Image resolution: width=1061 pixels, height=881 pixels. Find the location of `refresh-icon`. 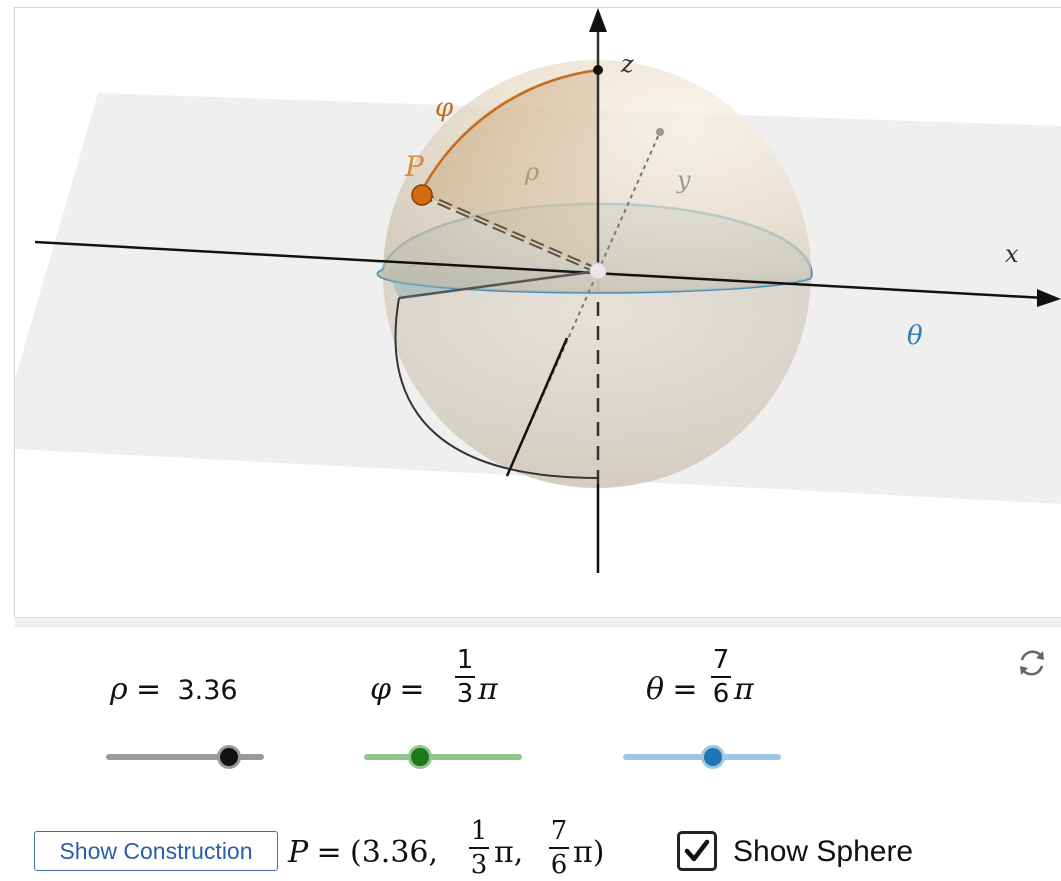

refresh-icon is located at coordinates (1032, 663).